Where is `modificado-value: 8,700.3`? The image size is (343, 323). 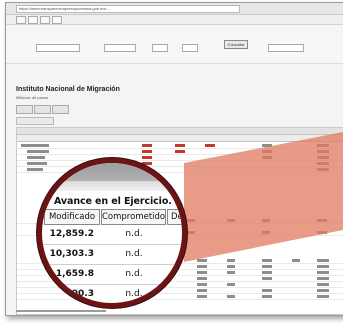
modificado-value: 8,700.3 is located at coordinates (74, 294).